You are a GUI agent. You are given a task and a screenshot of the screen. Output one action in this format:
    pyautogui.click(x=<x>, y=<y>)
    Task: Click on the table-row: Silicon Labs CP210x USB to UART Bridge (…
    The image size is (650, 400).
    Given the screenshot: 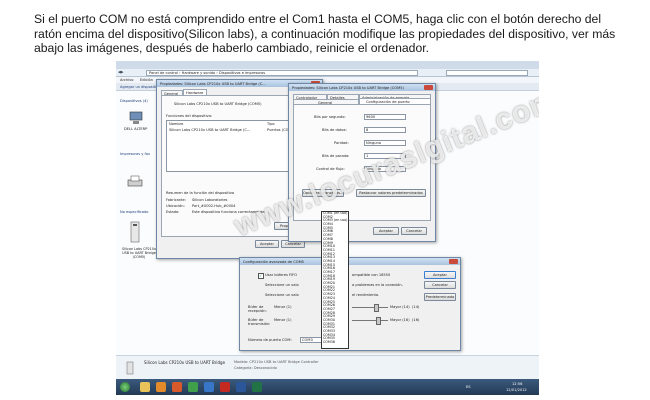 What is the action you would take?
    pyautogui.click(x=209, y=130)
    